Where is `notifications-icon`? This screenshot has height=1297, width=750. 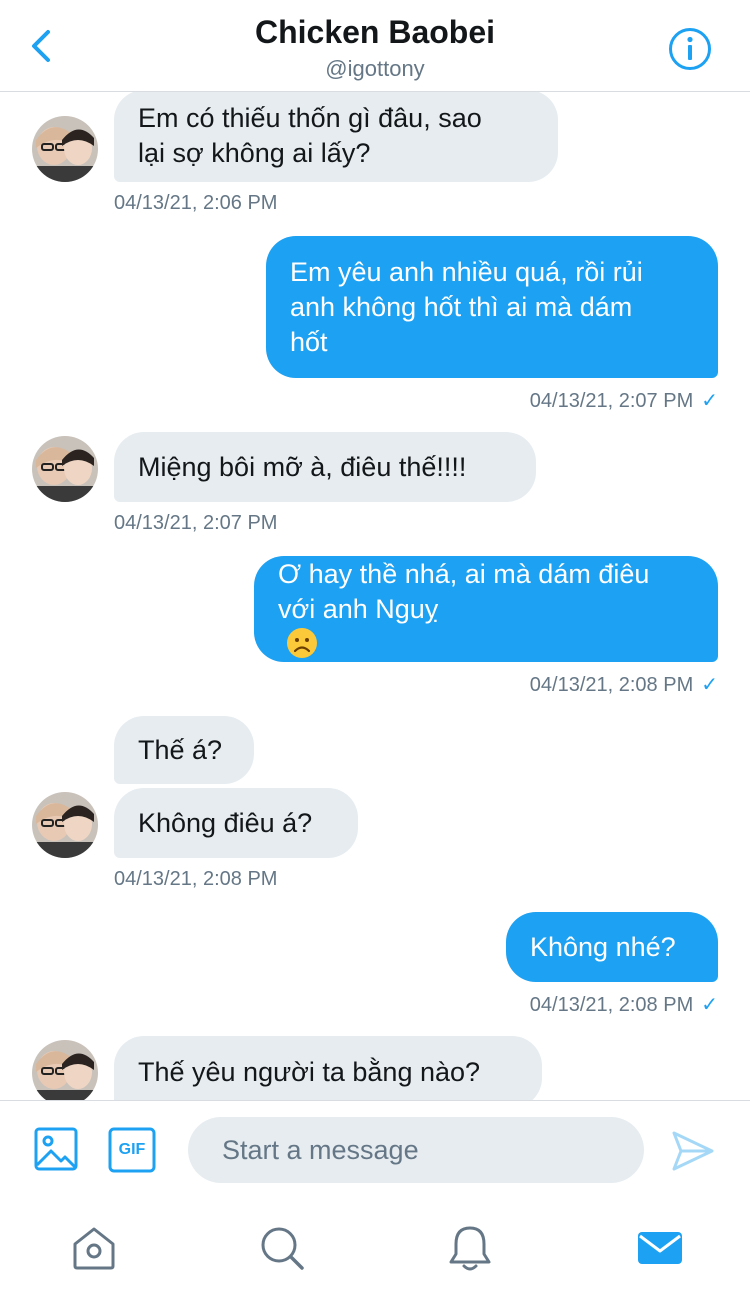
notifications-icon is located at coordinates (470, 1248).